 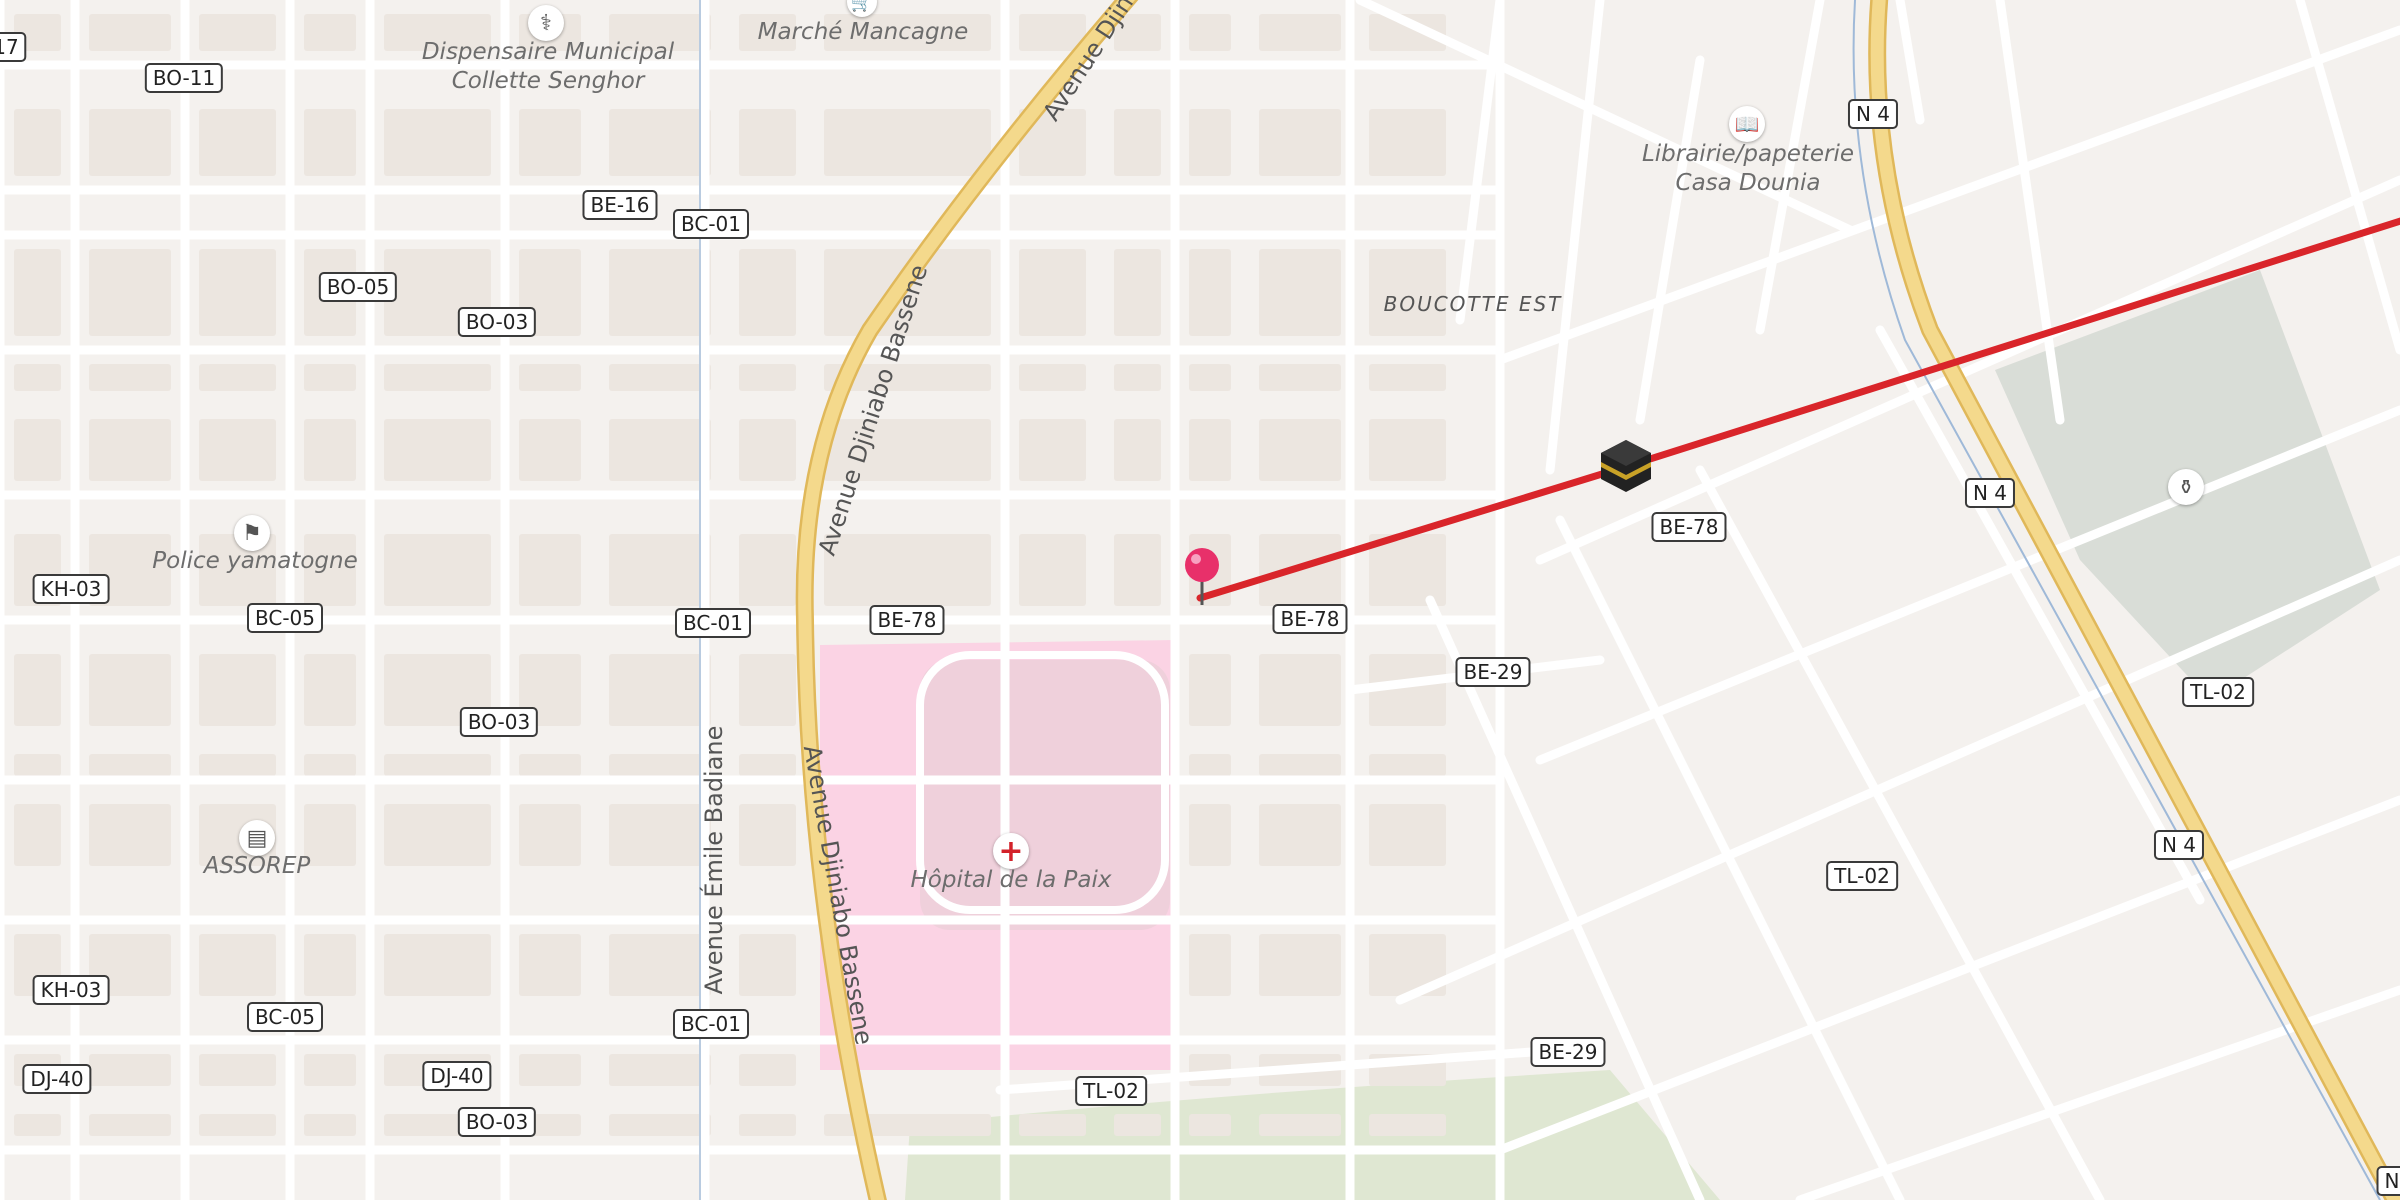 What do you see at coordinates (1748, 169) in the screenshot?
I see `poi-label-librairie: Librairie/papeterie Casa Dounia` at bounding box center [1748, 169].